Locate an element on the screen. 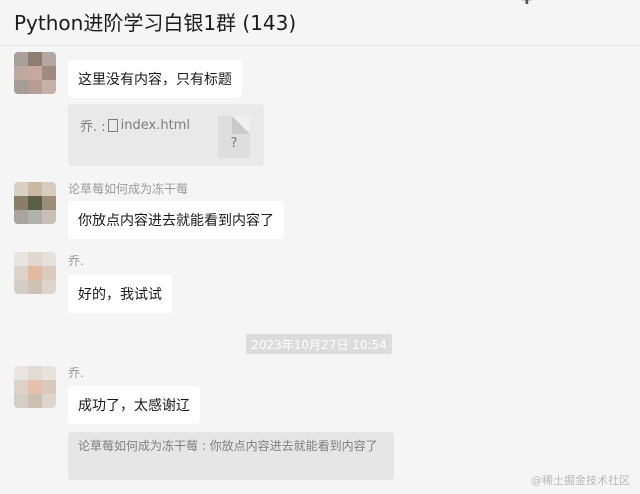 The image size is (640, 494). message-text: 好的，我试试 is located at coordinates (120, 295).